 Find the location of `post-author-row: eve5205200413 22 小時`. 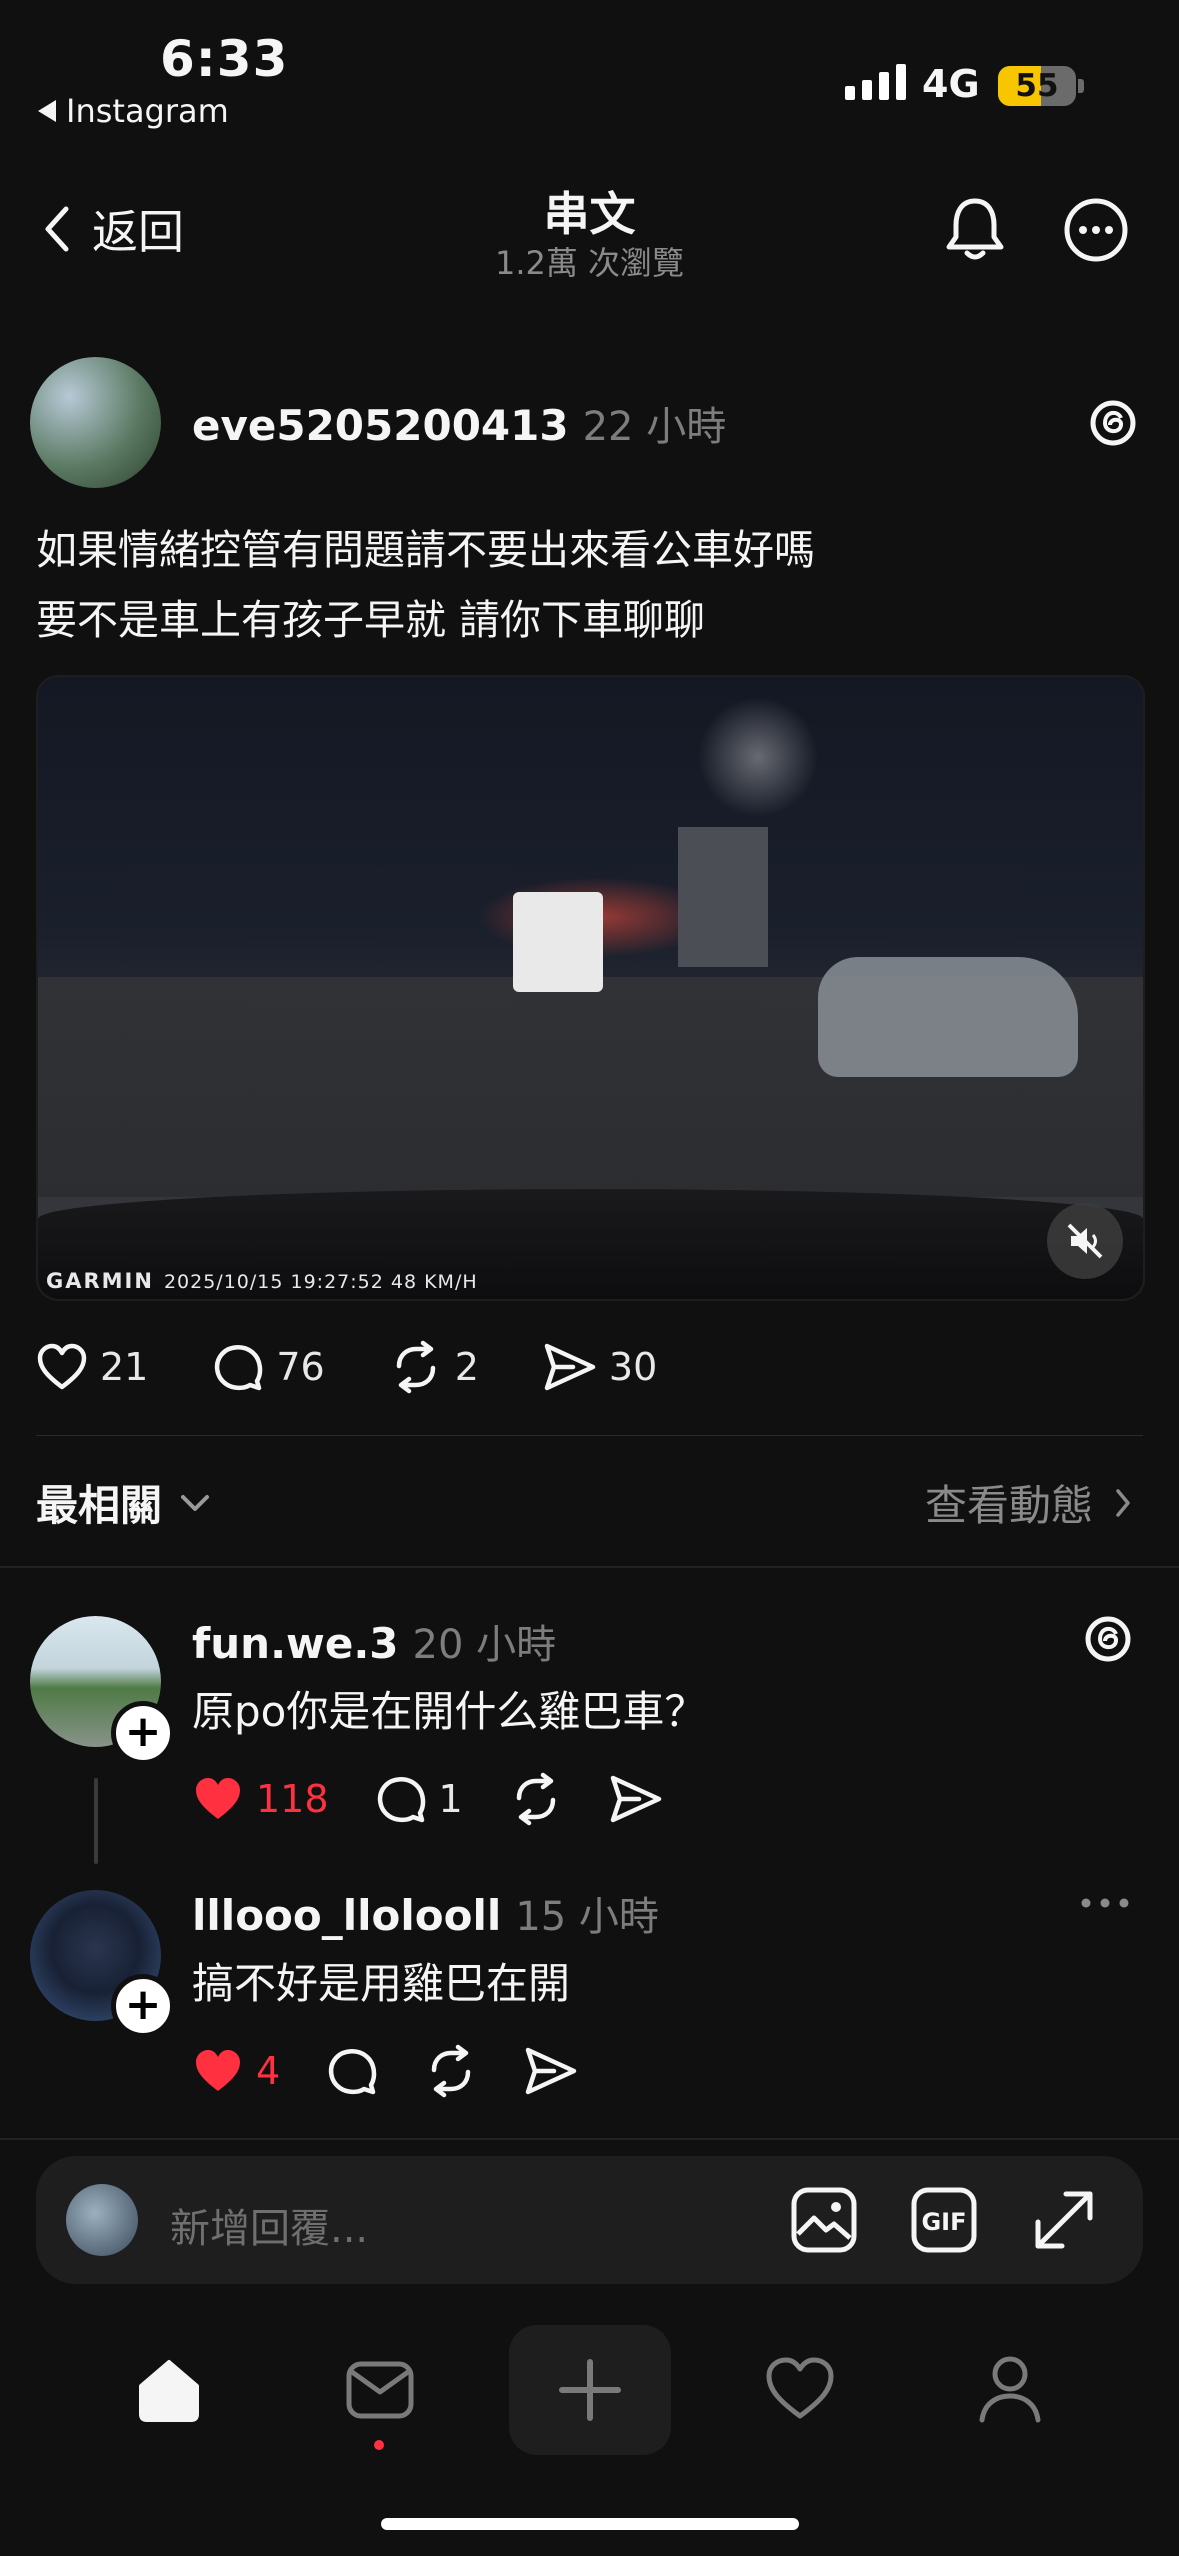

post-author-row: eve5205200413 22 小時 is located at coordinates (459, 423).